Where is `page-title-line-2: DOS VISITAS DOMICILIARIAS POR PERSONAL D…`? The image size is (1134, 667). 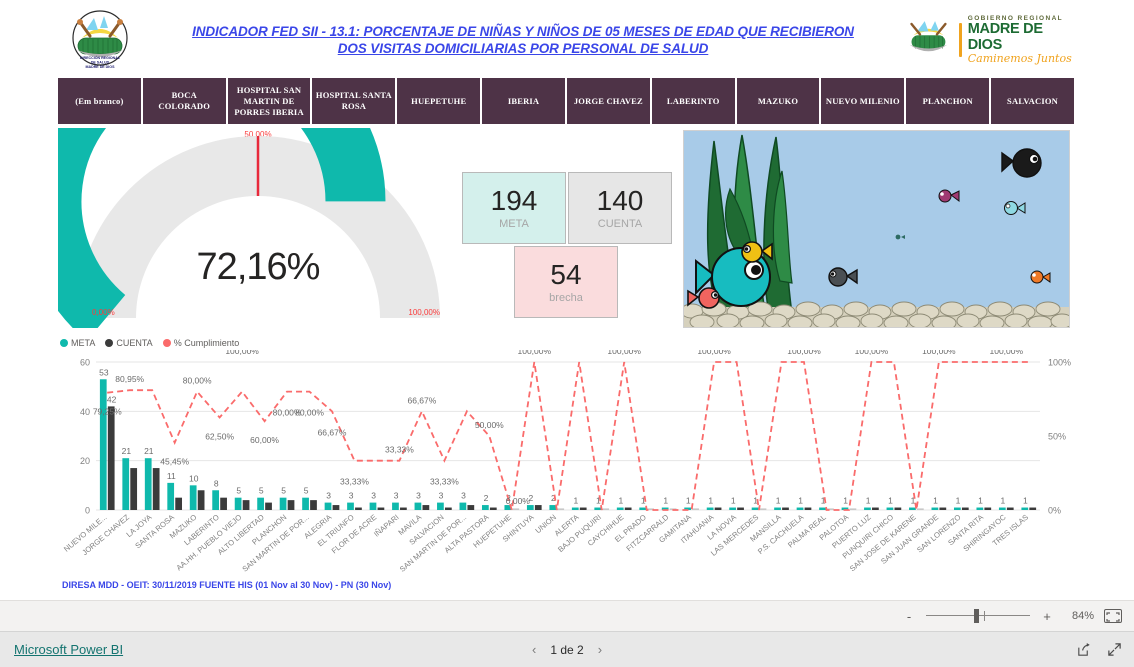
page-title-line-2: DOS VISITAS DOMICILIARIAS POR PERSONAL D… is located at coordinates (523, 48).